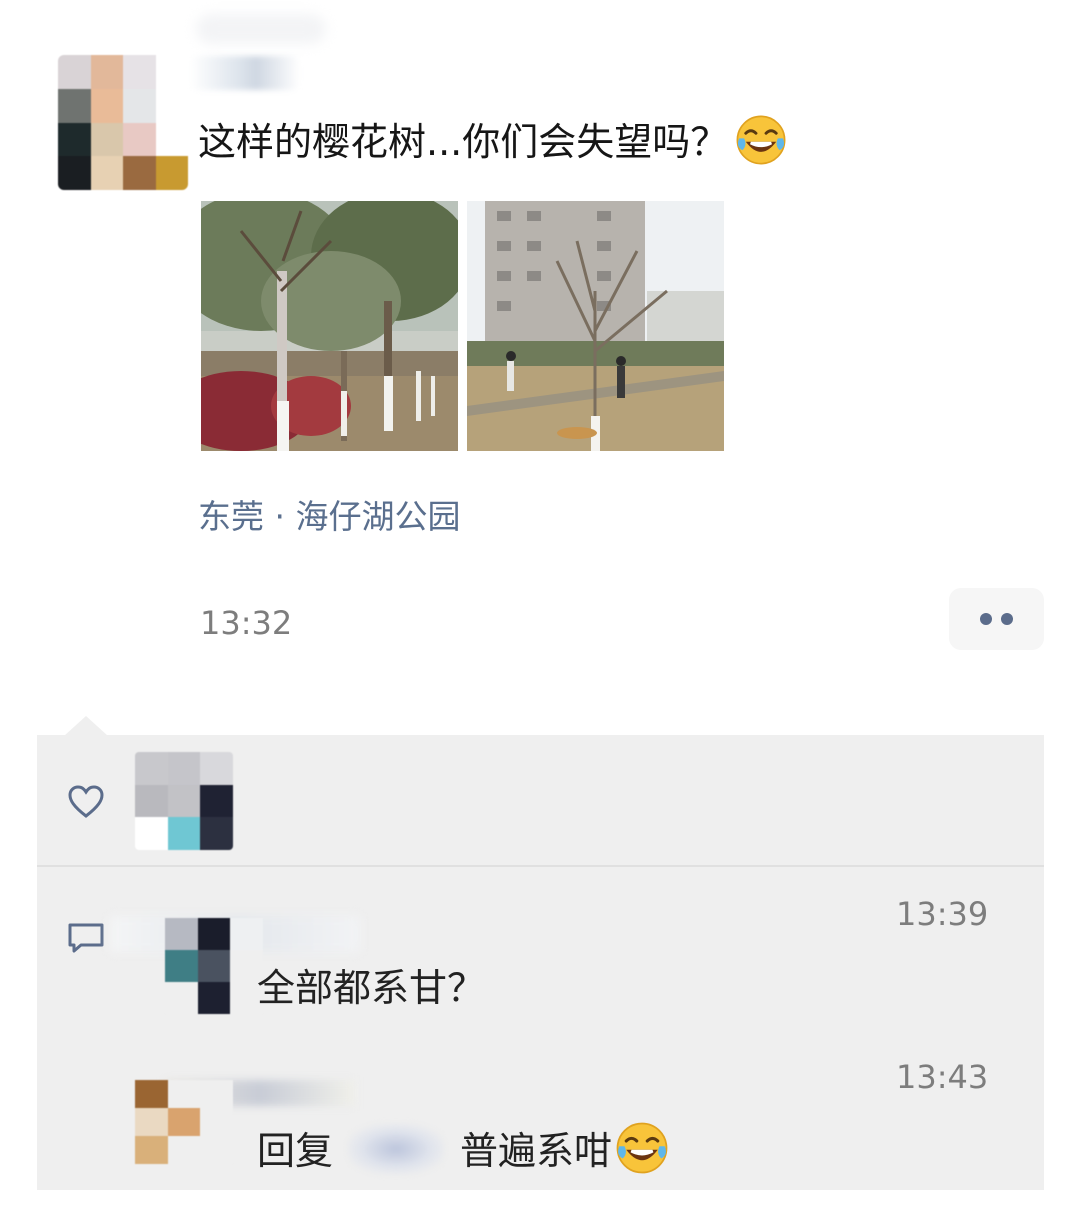  What do you see at coordinates (371, 984) in the screenshot?
I see `comment-1-text: 全部都系甘？` at bounding box center [371, 984].